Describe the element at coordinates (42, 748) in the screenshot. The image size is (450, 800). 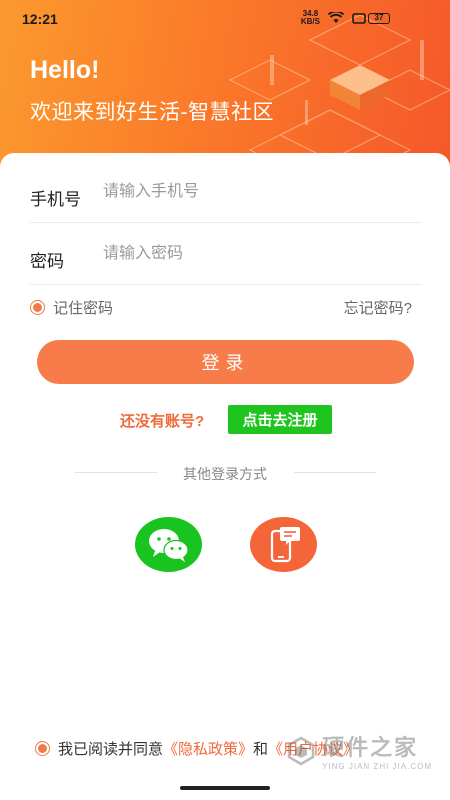
I see `agree-radio-icon` at that location.